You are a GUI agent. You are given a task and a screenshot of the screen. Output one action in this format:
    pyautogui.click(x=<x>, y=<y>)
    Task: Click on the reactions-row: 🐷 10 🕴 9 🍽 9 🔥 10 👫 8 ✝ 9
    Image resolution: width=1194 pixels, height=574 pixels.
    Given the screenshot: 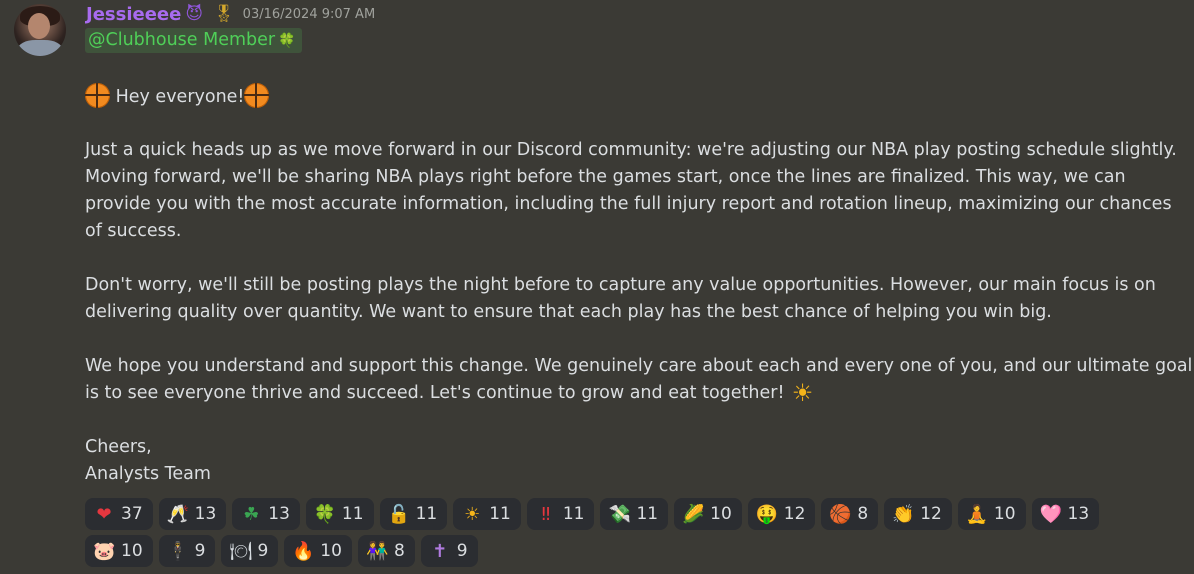 What is the action you would take?
    pyautogui.click(x=615, y=551)
    